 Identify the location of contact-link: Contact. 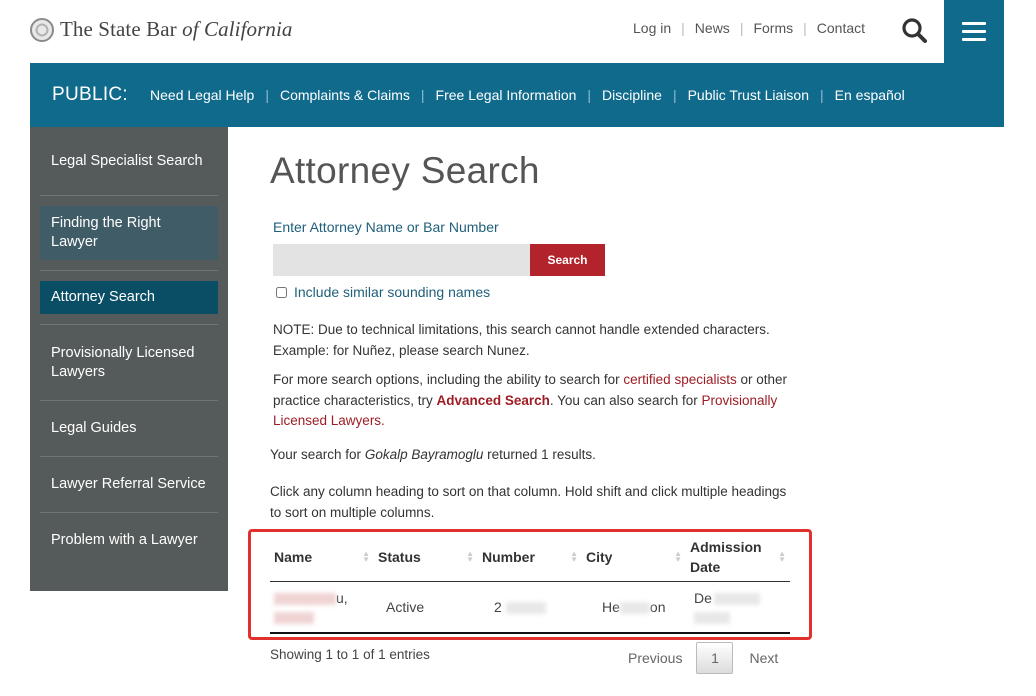
(841, 28).